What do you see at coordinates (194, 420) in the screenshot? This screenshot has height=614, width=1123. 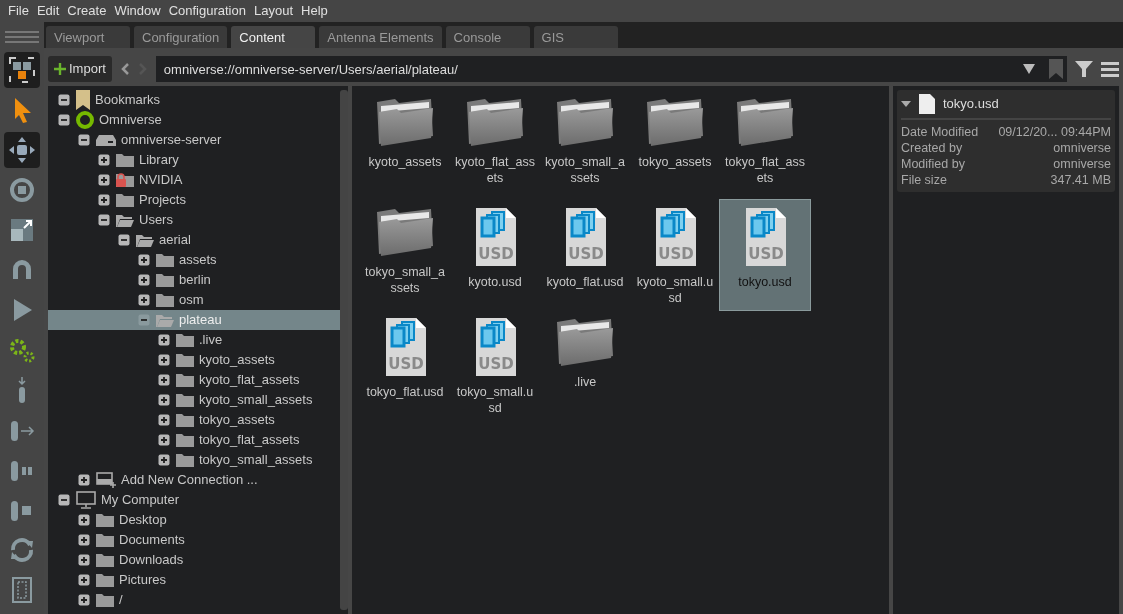 I see `tree-row: tokyo_assets` at bounding box center [194, 420].